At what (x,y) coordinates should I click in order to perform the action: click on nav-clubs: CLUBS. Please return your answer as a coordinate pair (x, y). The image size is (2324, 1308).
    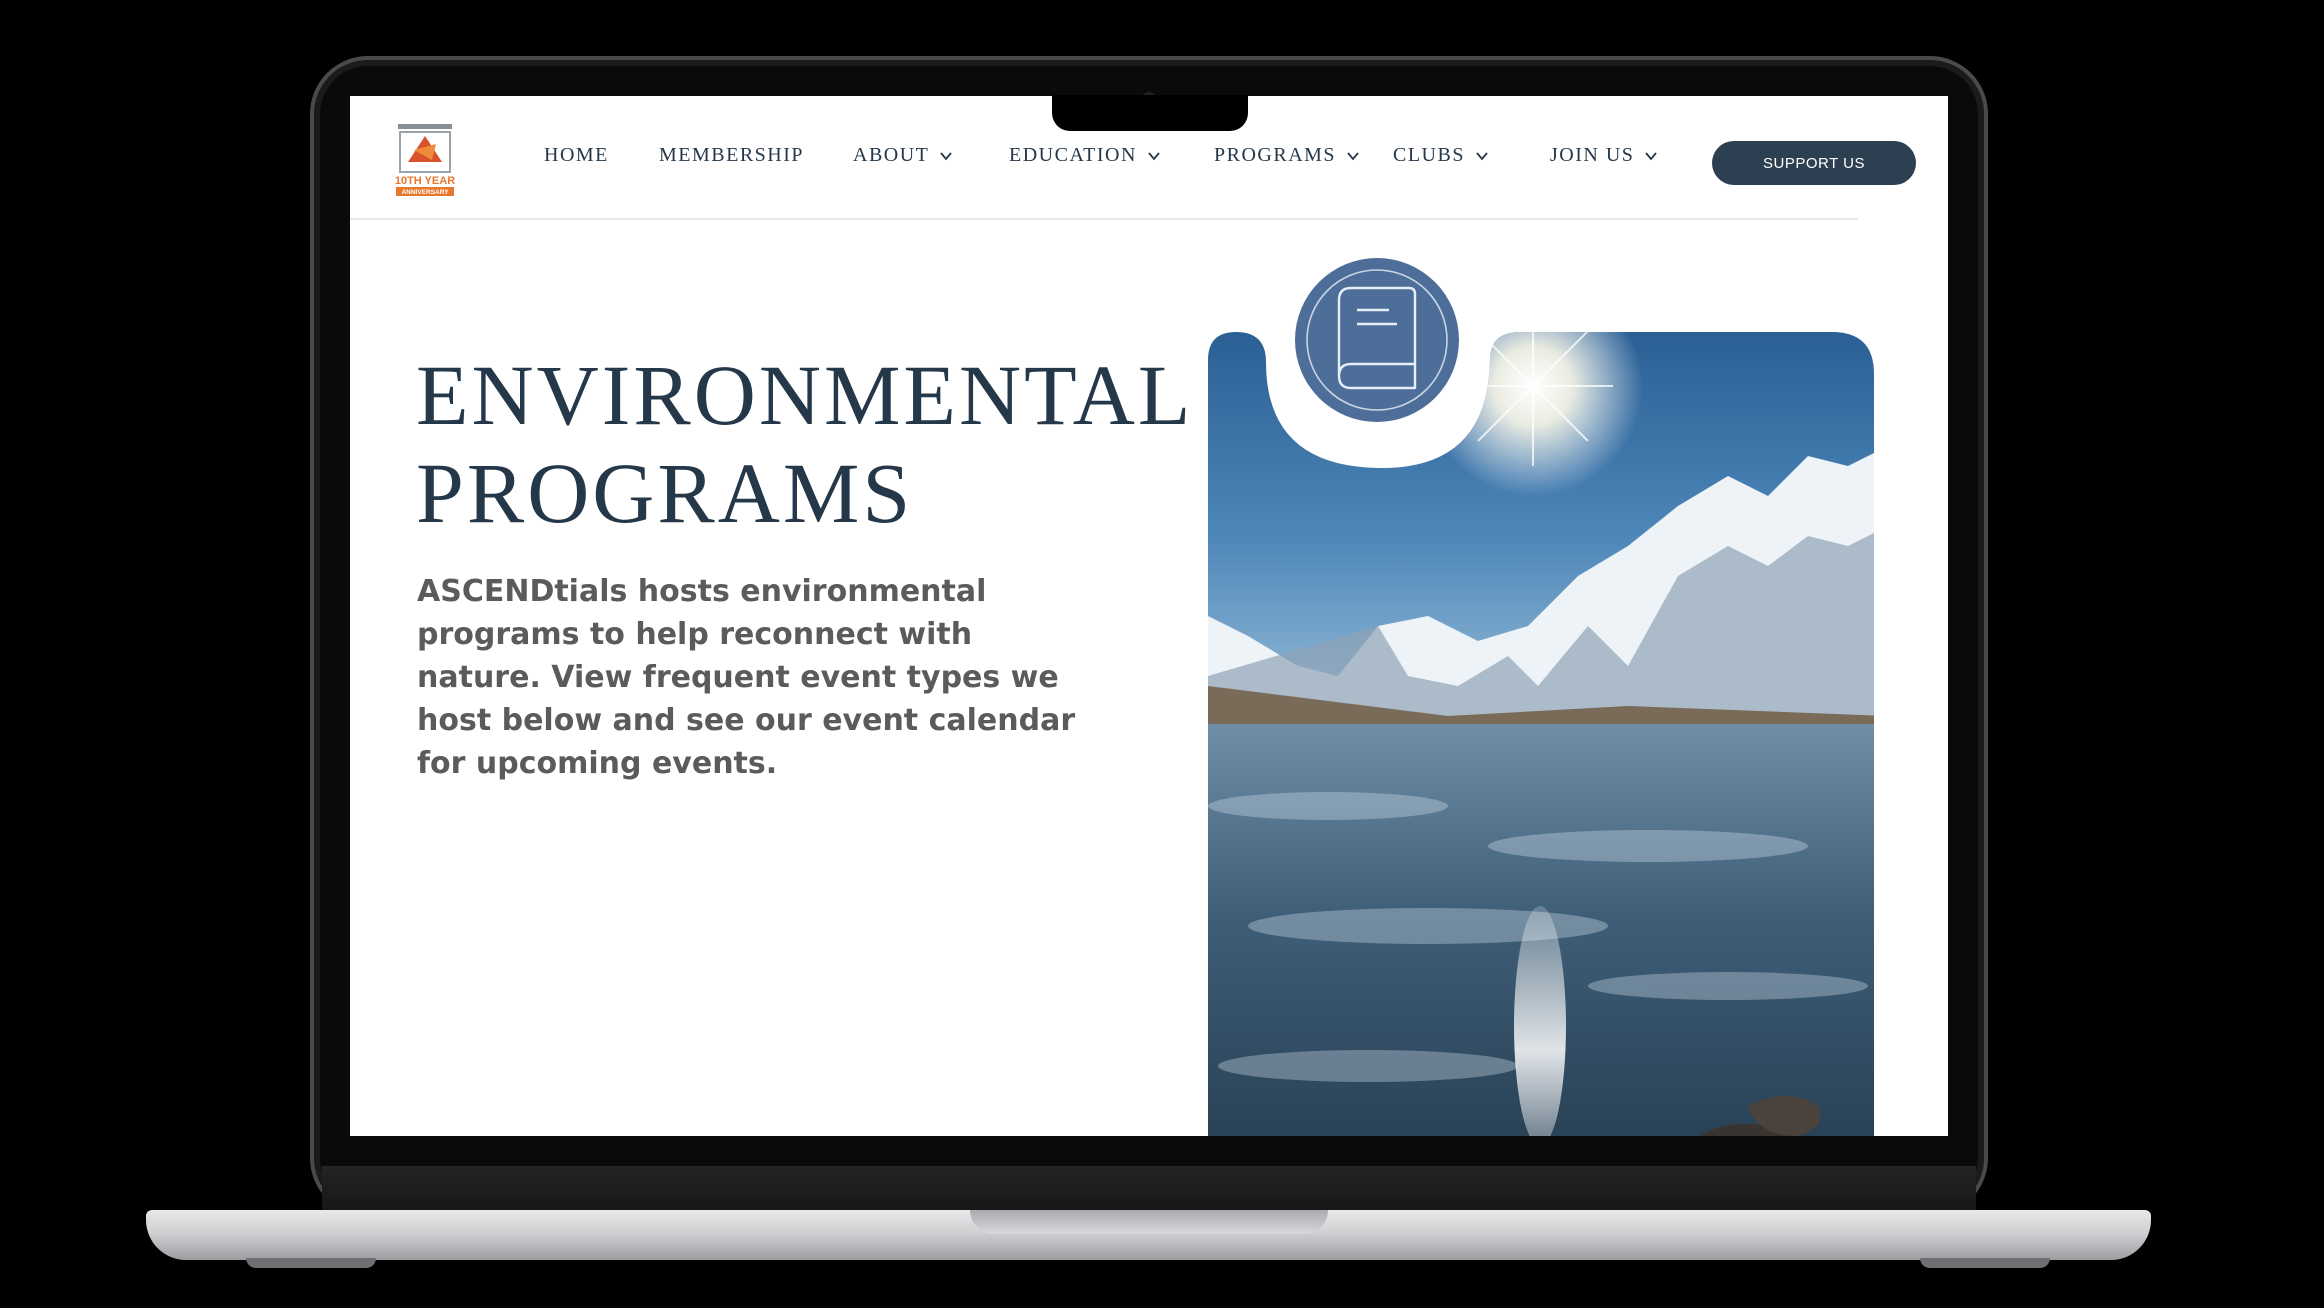
    Looking at the image, I should click on (1441, 155).